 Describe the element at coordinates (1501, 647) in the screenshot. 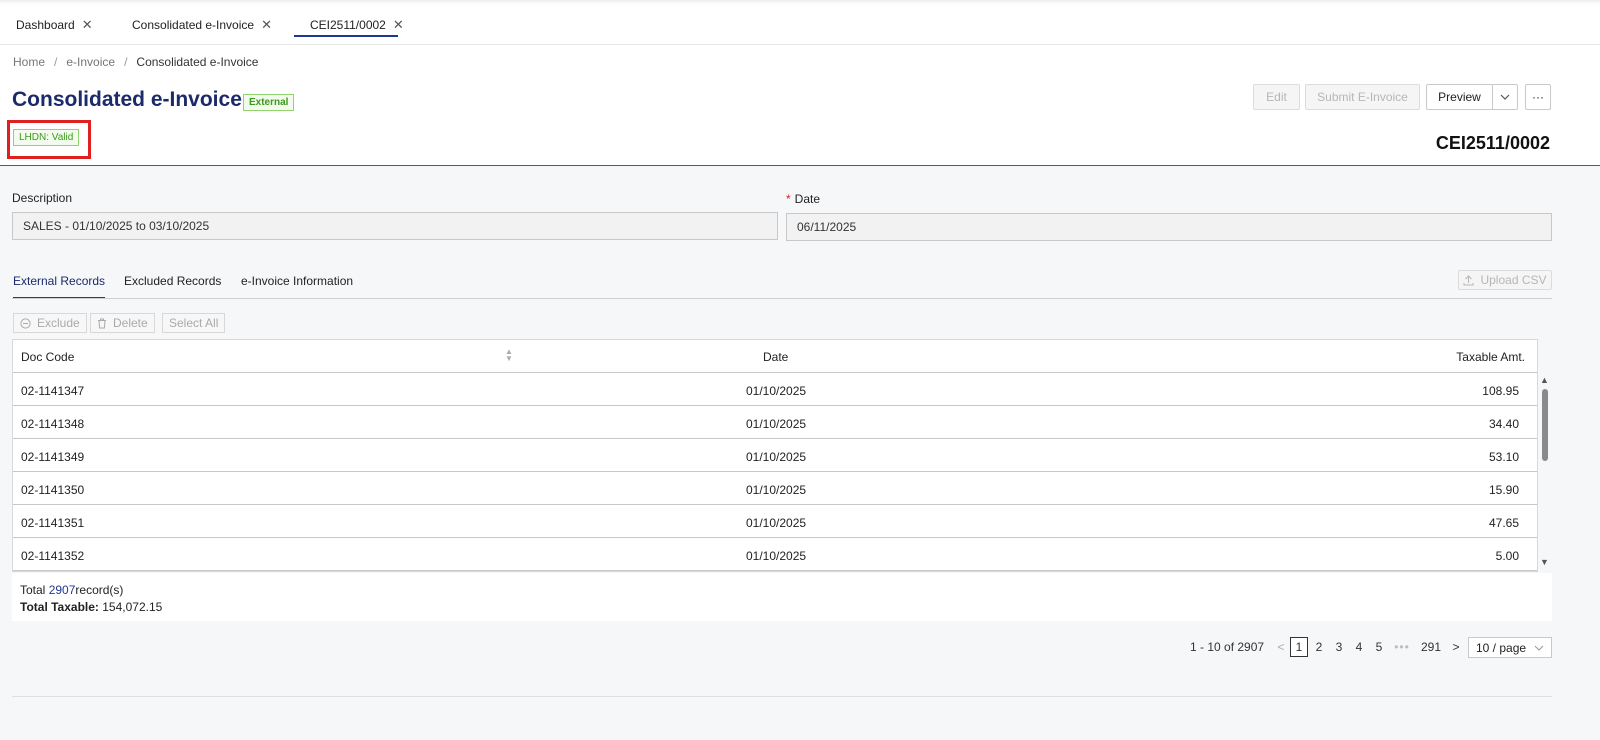

I see `page-size-value: 10 / page` at that location.